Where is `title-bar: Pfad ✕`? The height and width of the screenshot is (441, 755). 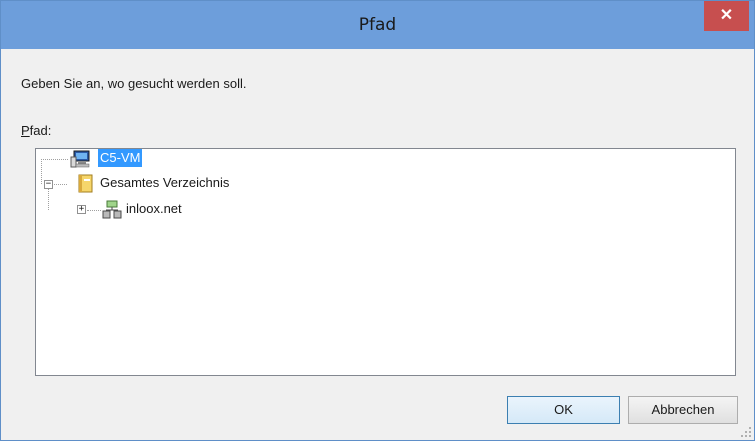
title-bar: Pfad ✕ is located at coordinates (377, 25).